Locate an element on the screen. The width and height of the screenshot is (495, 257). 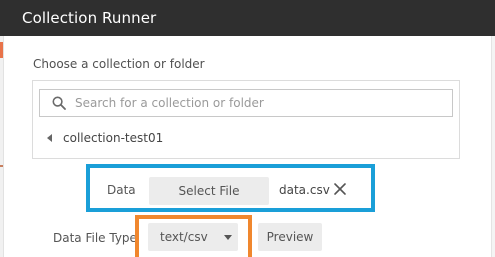
background-window-edge-right is located at coordinates (493, 146).